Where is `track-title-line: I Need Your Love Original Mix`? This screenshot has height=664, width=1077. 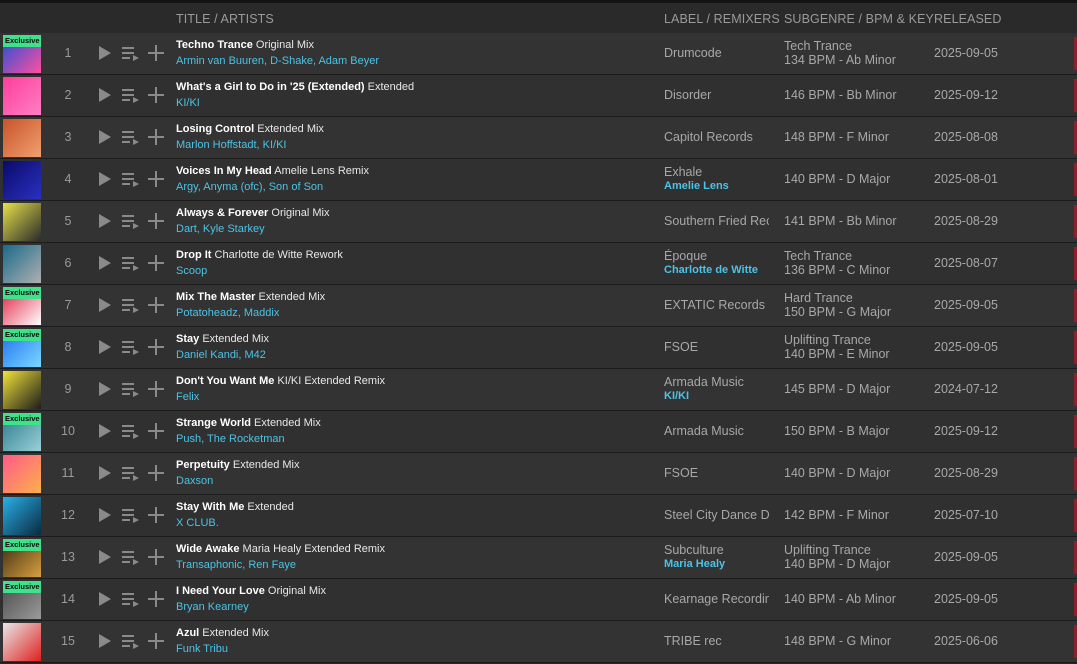 track-title-line: I Need Your Love Original Mix is located at coordinates (251, 591).